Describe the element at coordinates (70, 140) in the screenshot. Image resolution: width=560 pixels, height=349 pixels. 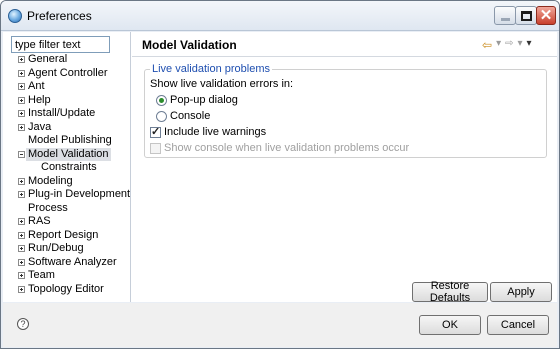
I see `tree-item-label: Model Publishing` at that location.